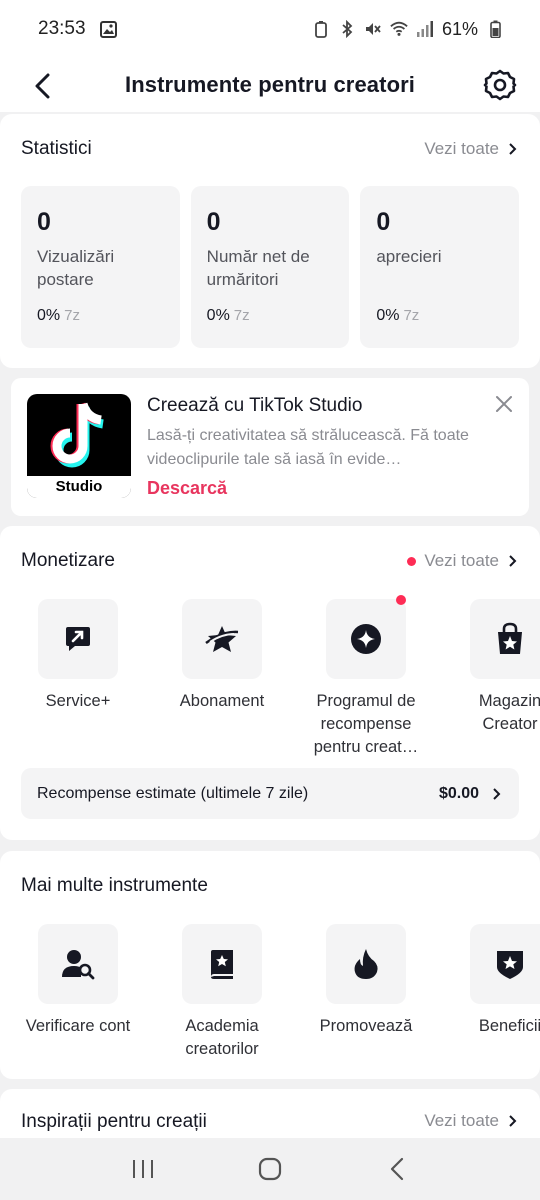 The width and height of the screenshot is (540, 1200). Describe the element at coordinates (440, 267) in the screenshot. I see `stat-card-likes: 0 aprecieri 0% 7z` at that location.